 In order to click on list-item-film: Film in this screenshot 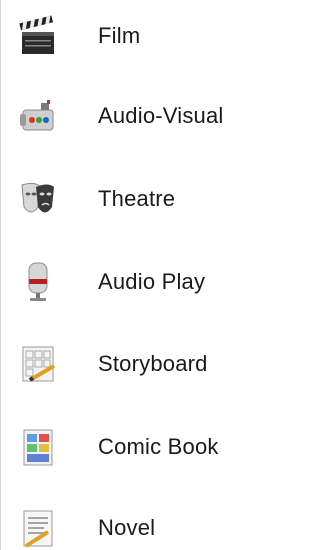, I will do `click(138, 36)`.